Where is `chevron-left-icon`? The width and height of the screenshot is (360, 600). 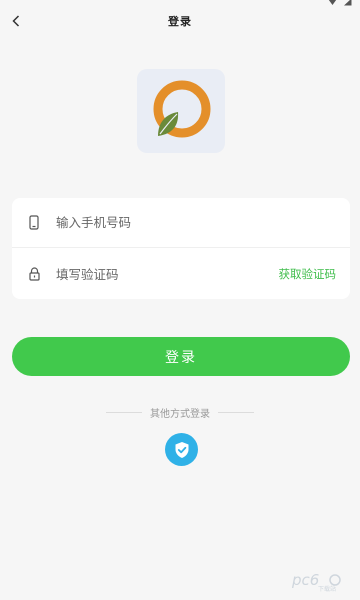 chevron-left-icon is located at coordinates (16, 21).